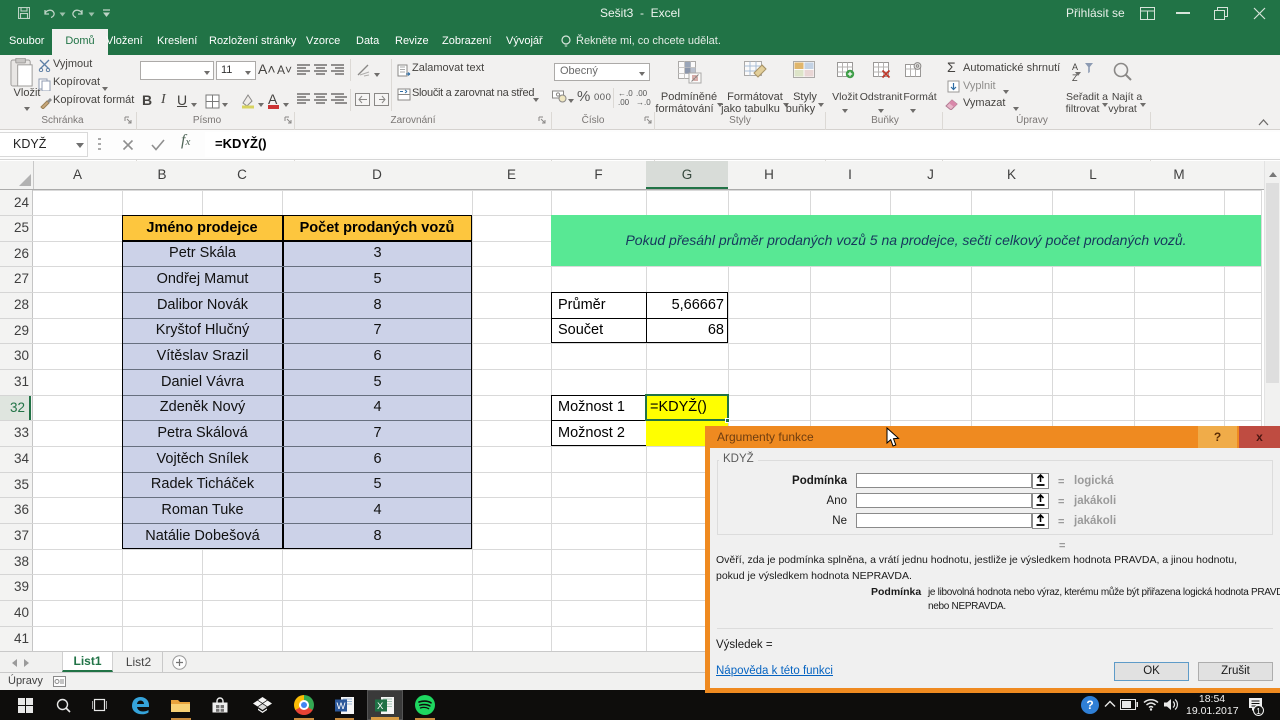 Image resolution: width=1280 pixels, height=720 pixels. What do you see at coordinates (380, 706) in the screenshot?
I see `svg-text: X` at bounding box center [380, 706].